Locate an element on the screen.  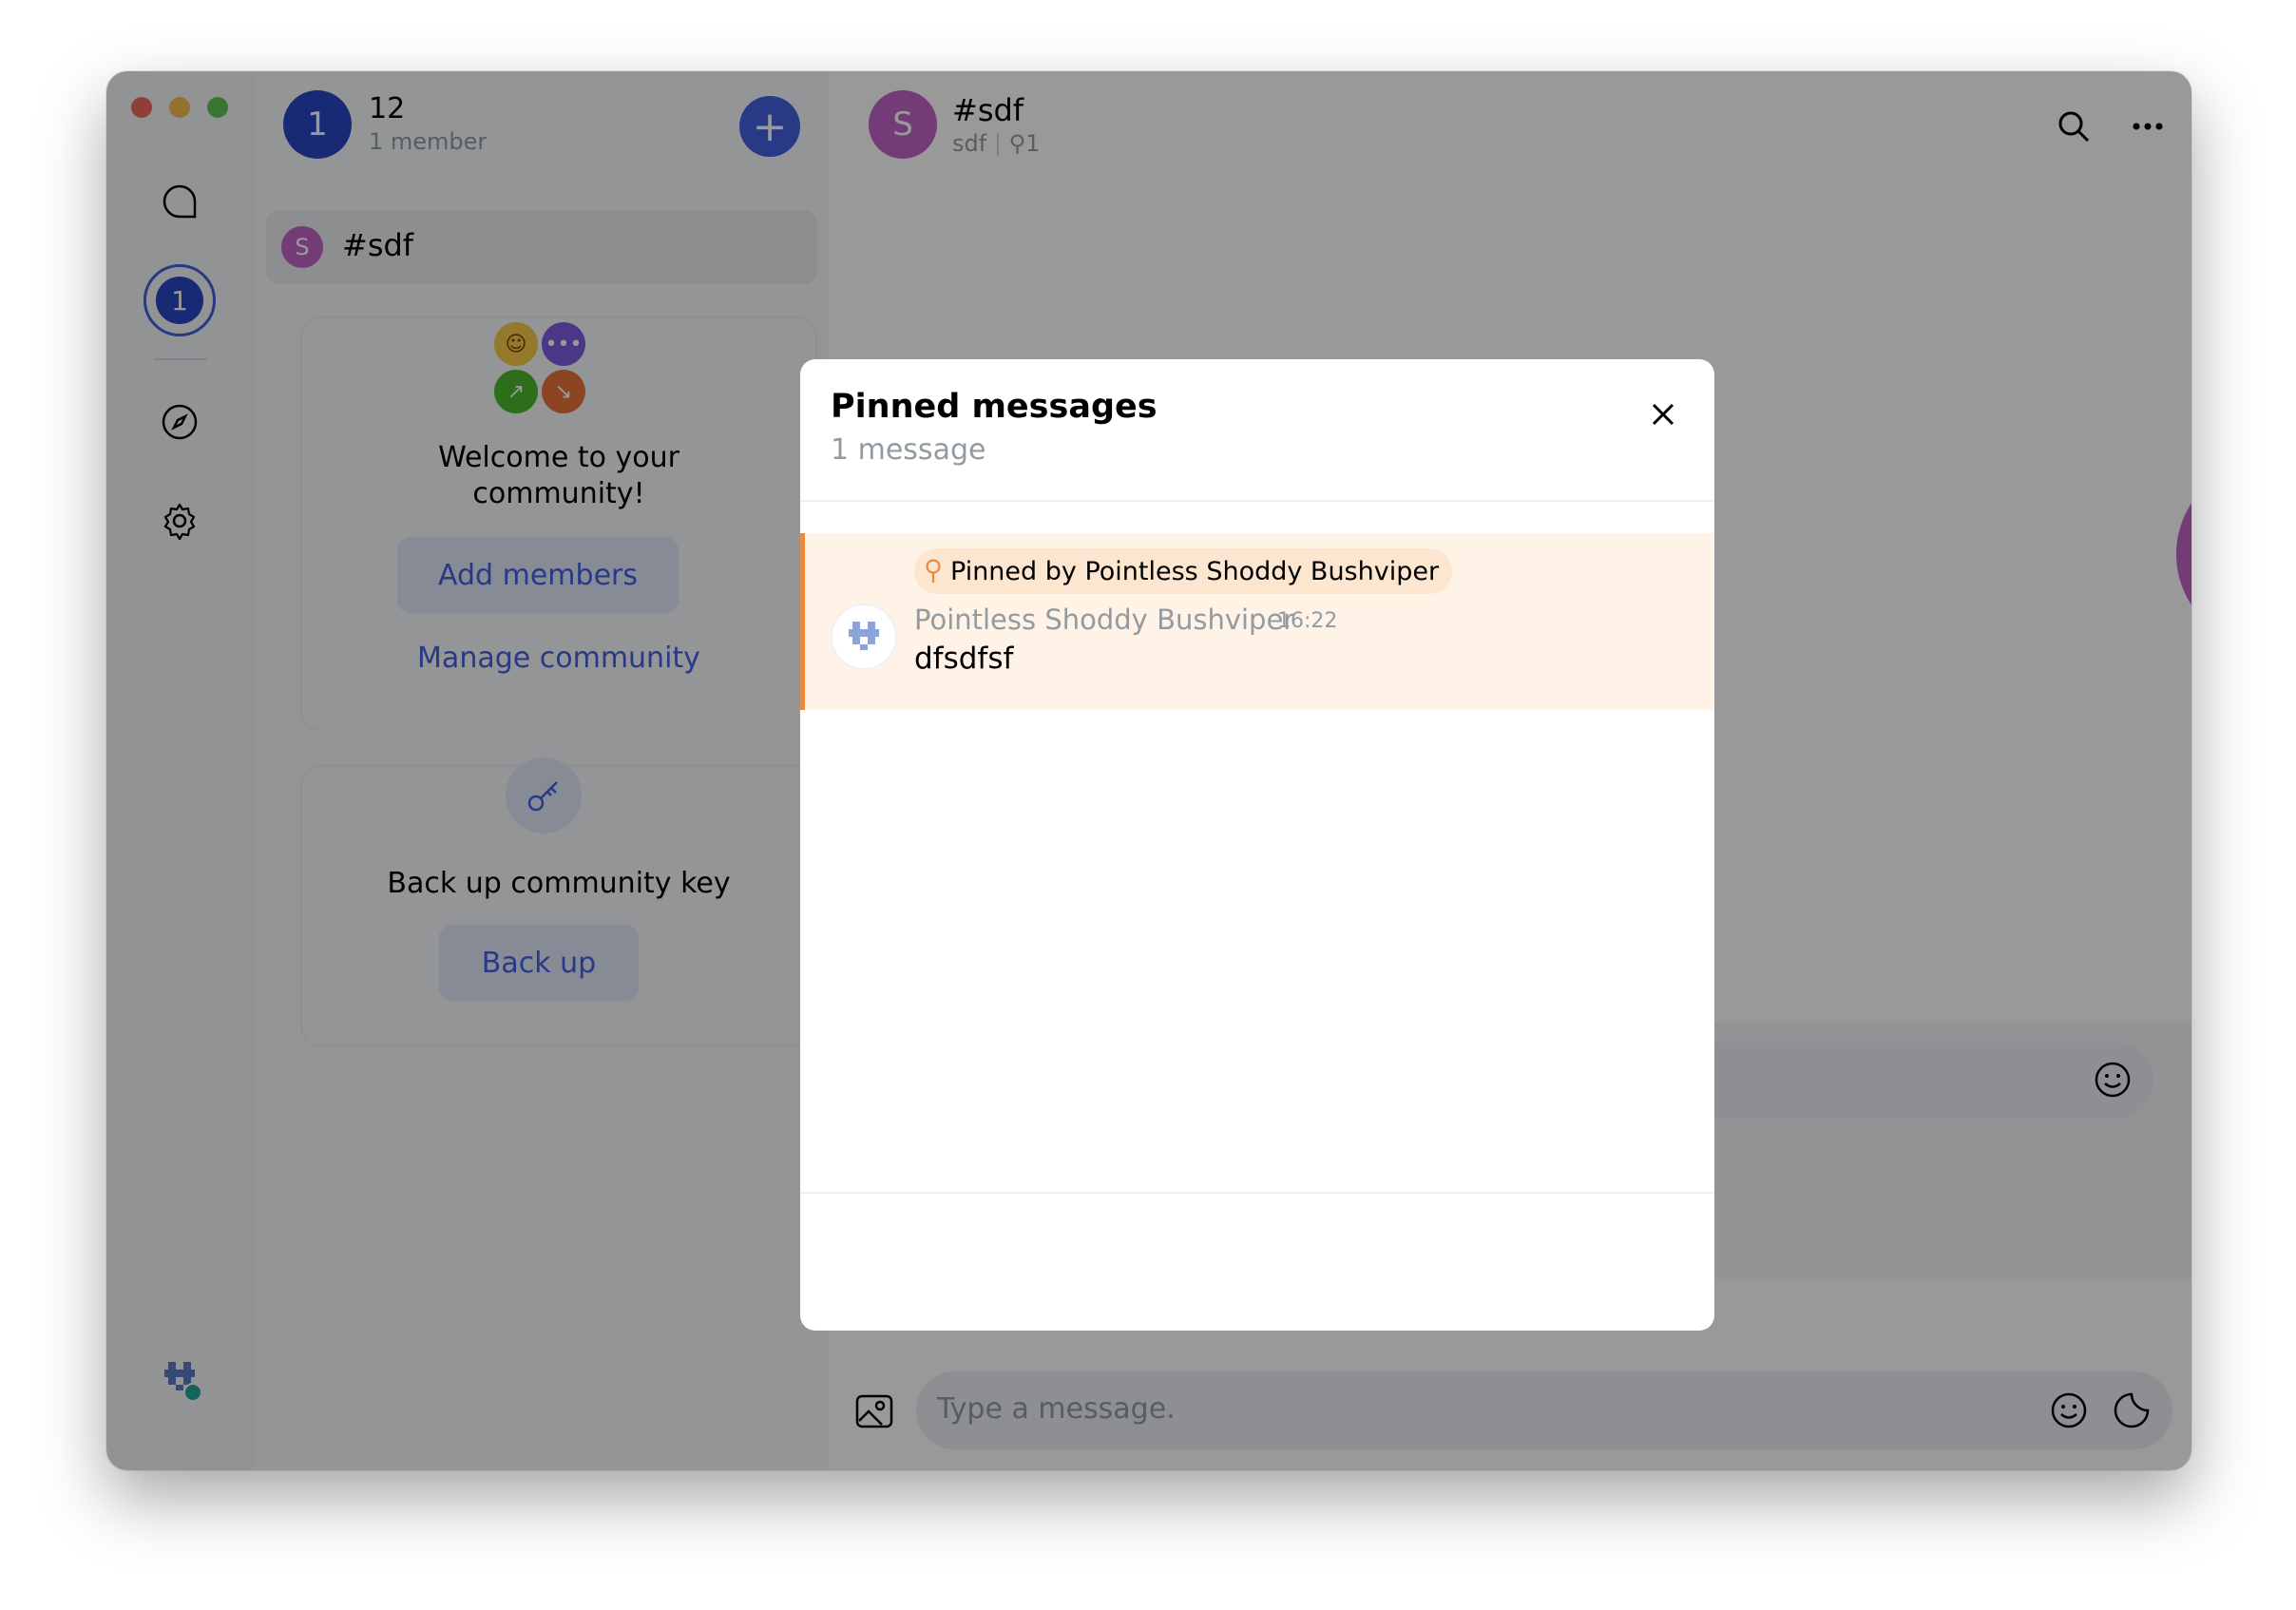
modal-header-divider is located at coordinates (1257, 501).